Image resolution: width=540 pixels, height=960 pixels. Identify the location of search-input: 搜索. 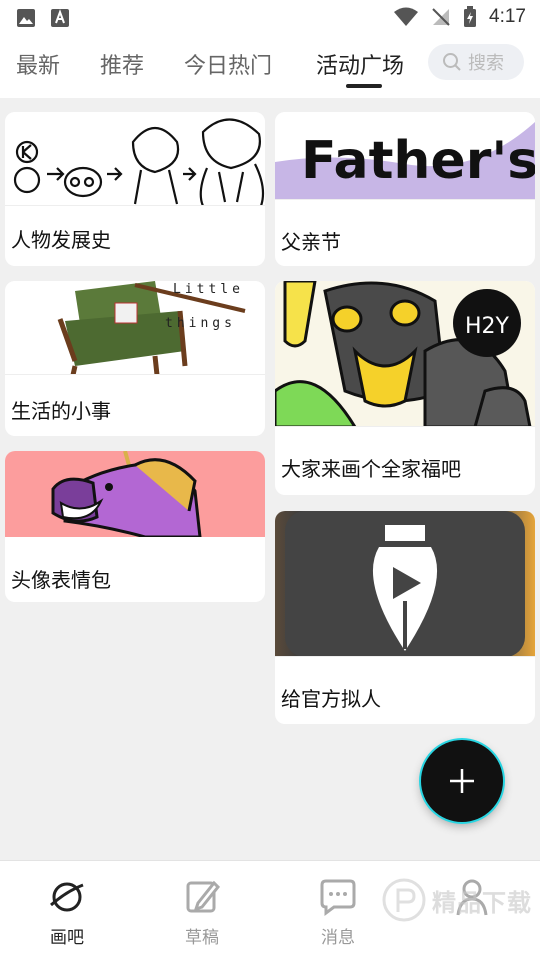
(476, 62).